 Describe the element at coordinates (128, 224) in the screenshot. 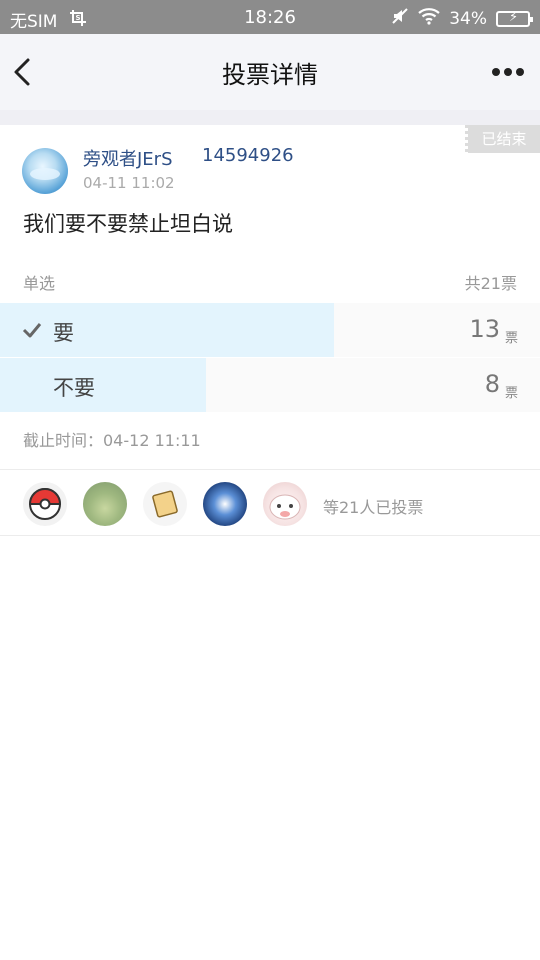

I see `vote-question: 我们要不要禁止坦白说` at that location.